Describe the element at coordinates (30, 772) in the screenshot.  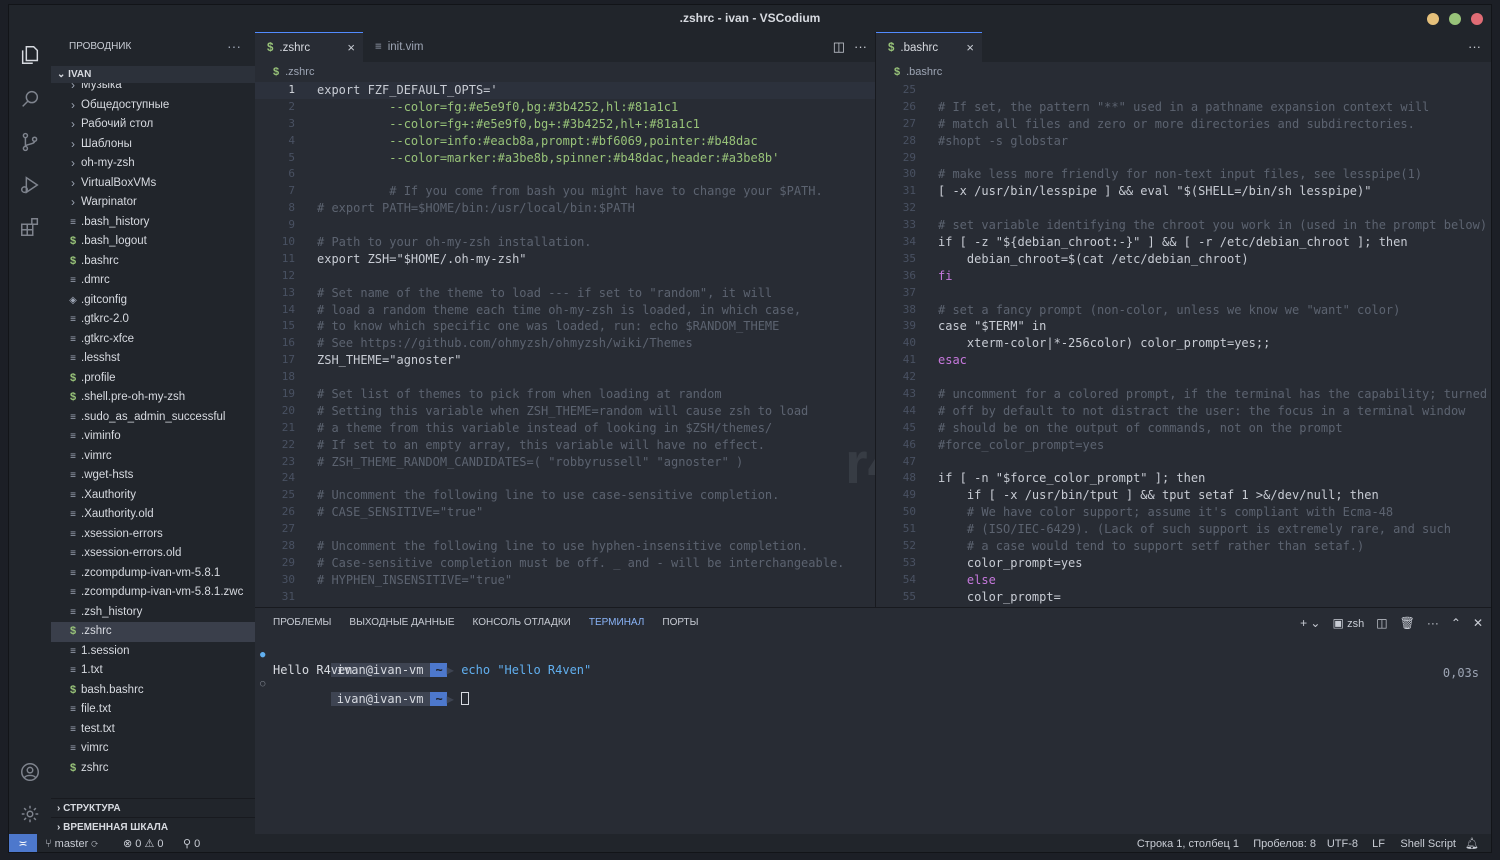
I see `account-icon` at that location.